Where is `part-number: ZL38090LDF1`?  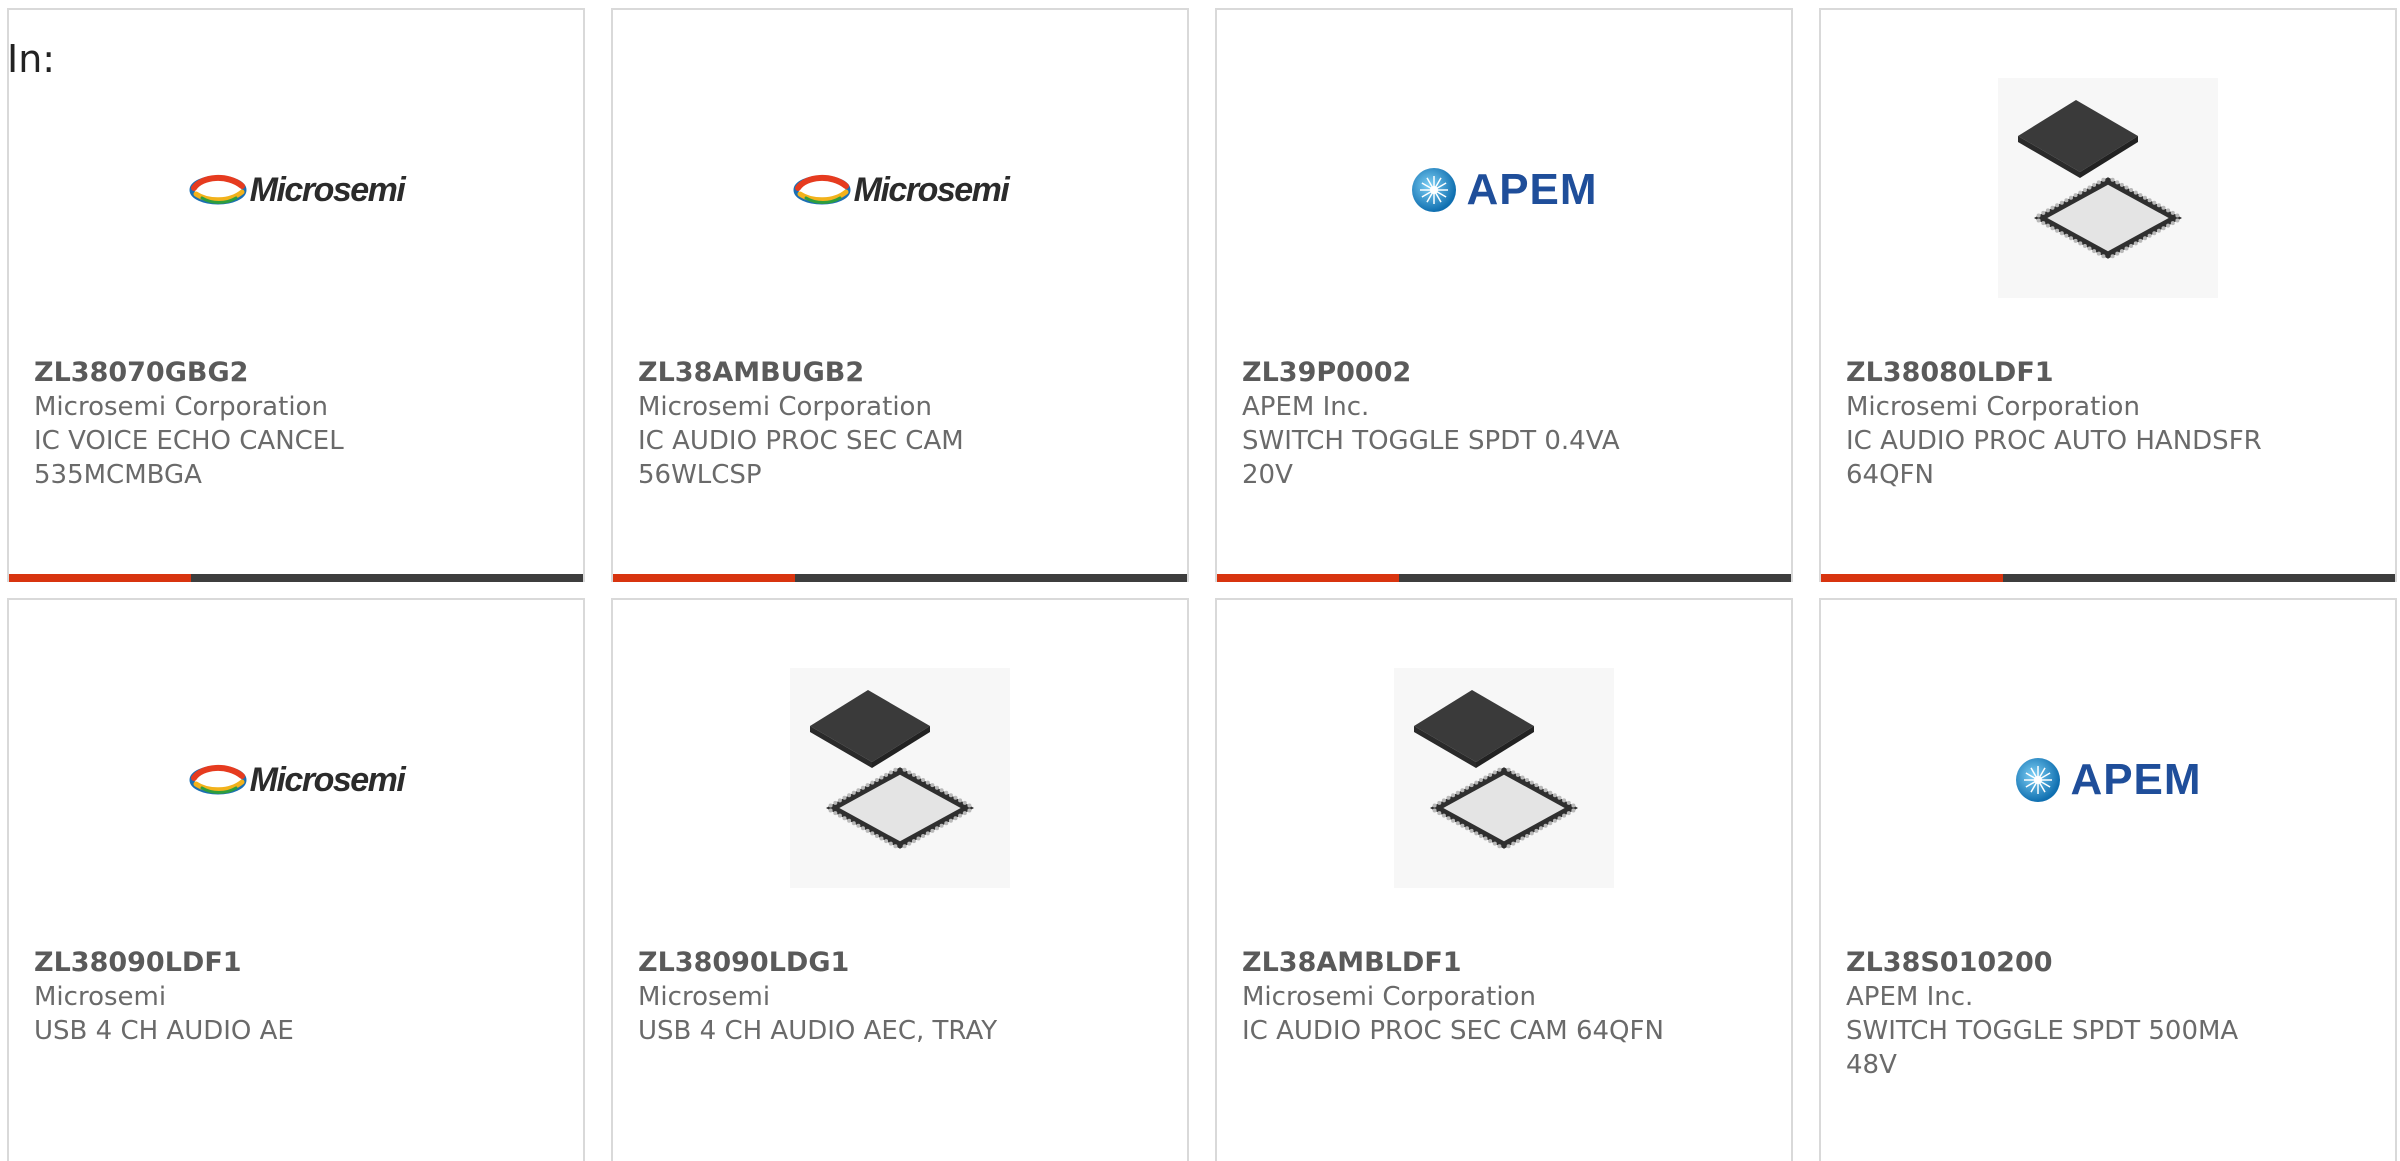 part-number: ZL38090LDF1 is located at coordinates (298, 963).